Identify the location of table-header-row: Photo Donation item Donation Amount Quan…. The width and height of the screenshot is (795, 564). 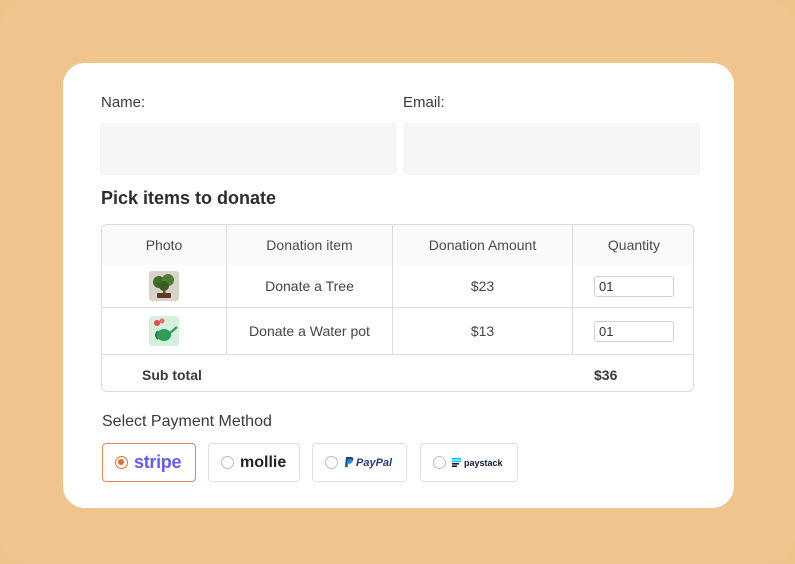
(397, 245).